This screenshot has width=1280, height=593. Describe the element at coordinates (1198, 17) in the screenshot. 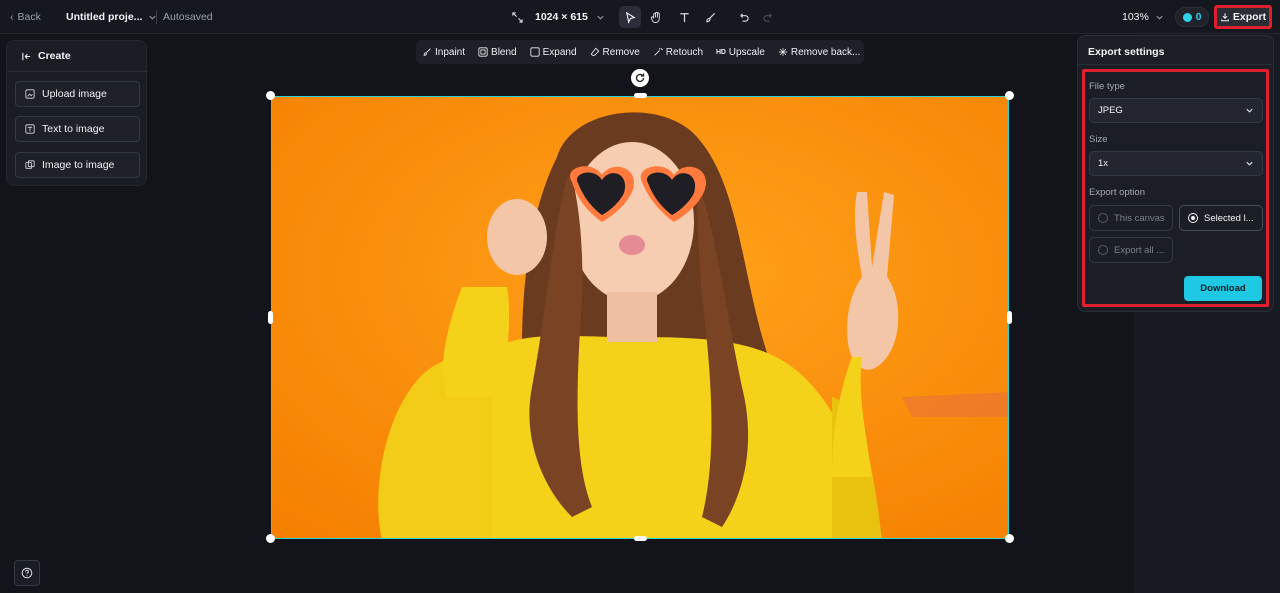

I see `credits-count: 0` at that location.